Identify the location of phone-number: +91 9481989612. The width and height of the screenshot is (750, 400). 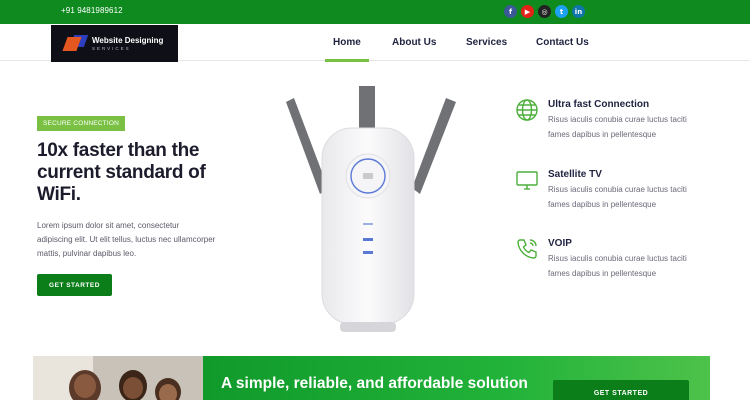
(92, 10).